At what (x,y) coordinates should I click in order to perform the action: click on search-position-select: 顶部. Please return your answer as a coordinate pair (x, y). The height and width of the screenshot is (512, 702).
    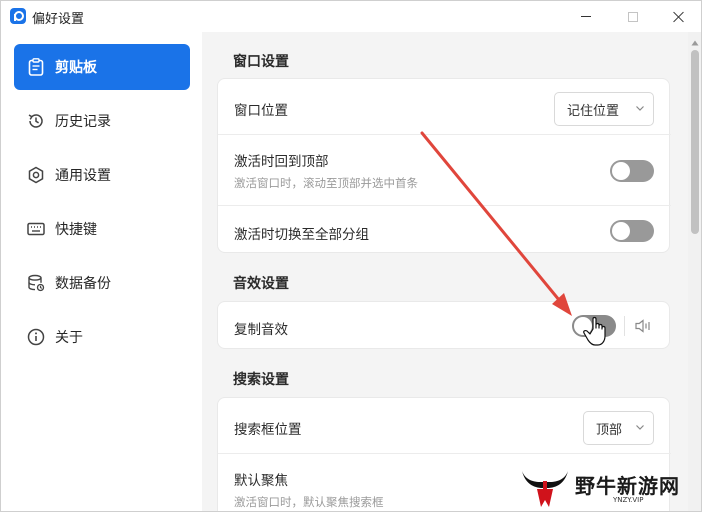
    Looking at the image, I should click on (618, 428).